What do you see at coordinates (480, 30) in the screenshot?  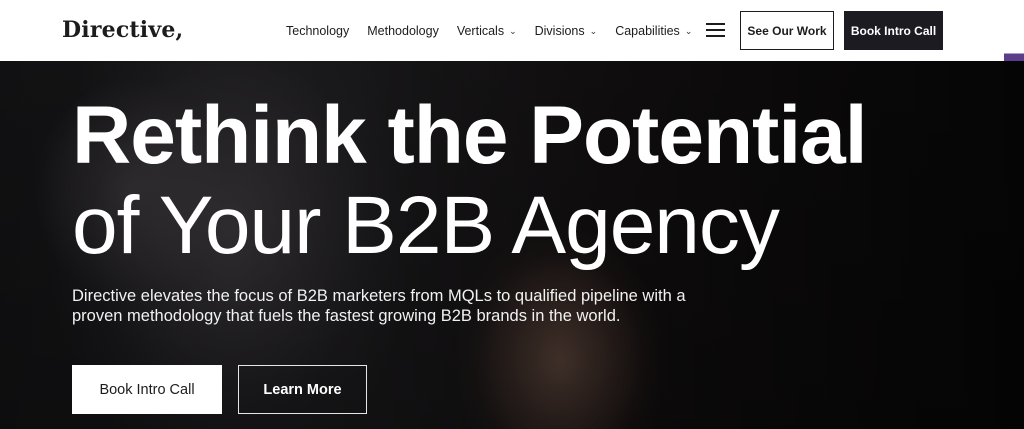 I see `nav-label: Verticals` at bounding box center [480, 30].